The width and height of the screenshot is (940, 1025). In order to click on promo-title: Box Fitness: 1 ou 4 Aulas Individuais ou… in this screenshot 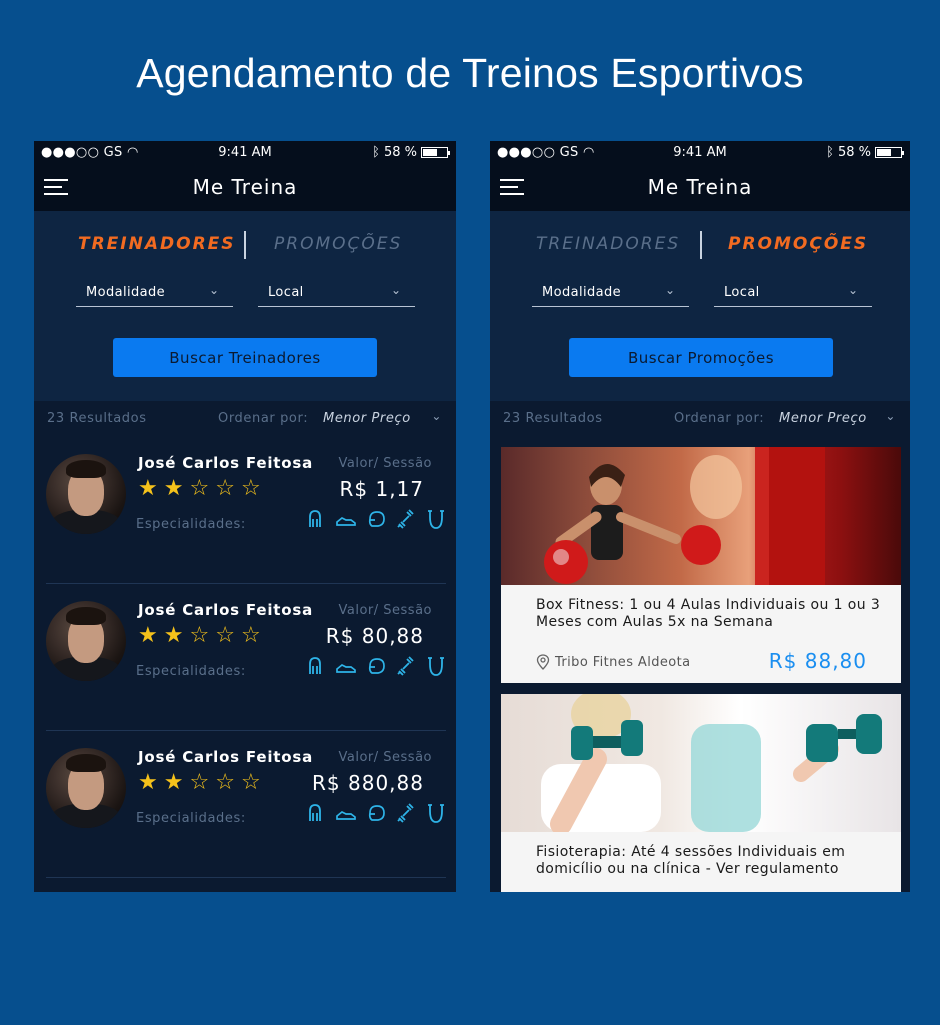, I will do `click(708, 613)`.